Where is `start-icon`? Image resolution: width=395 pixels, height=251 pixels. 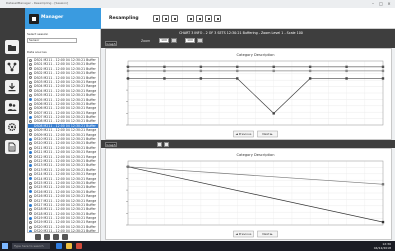
start-icon is located at coordinates (5, 246).